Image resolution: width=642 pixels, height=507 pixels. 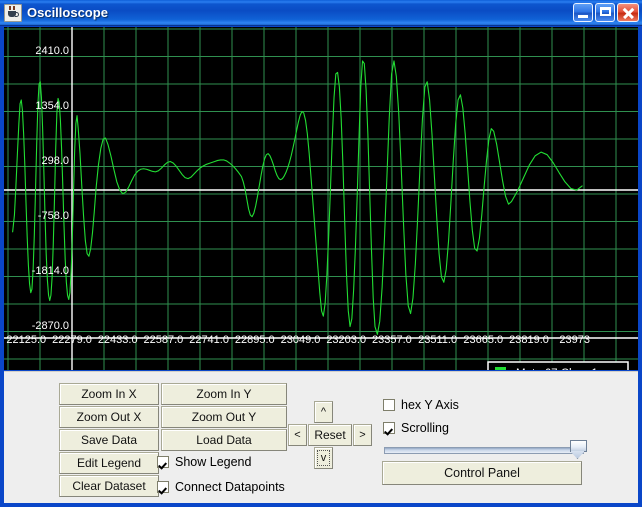 I want to click on x-tick-label: 23049.0, so click(x=301, y=340).